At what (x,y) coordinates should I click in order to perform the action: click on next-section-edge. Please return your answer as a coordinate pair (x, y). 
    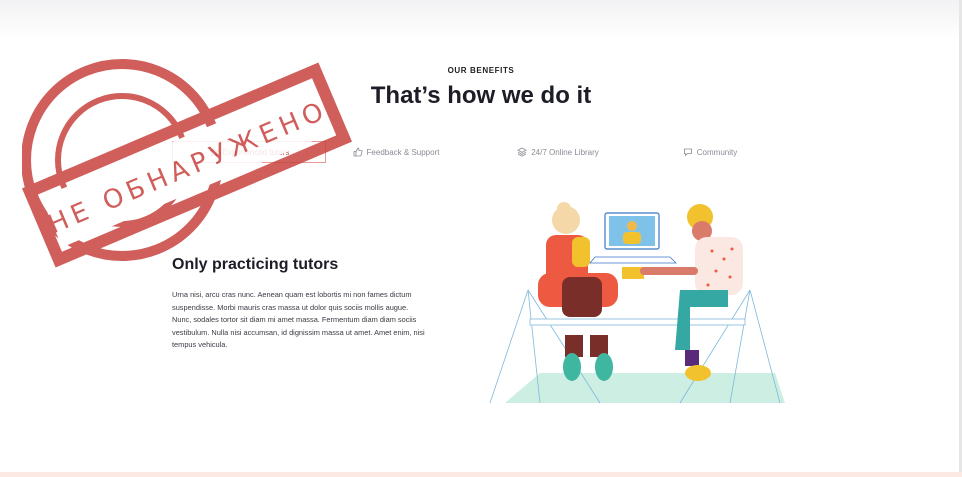
    Looking at the image, I should click on (481, 474).